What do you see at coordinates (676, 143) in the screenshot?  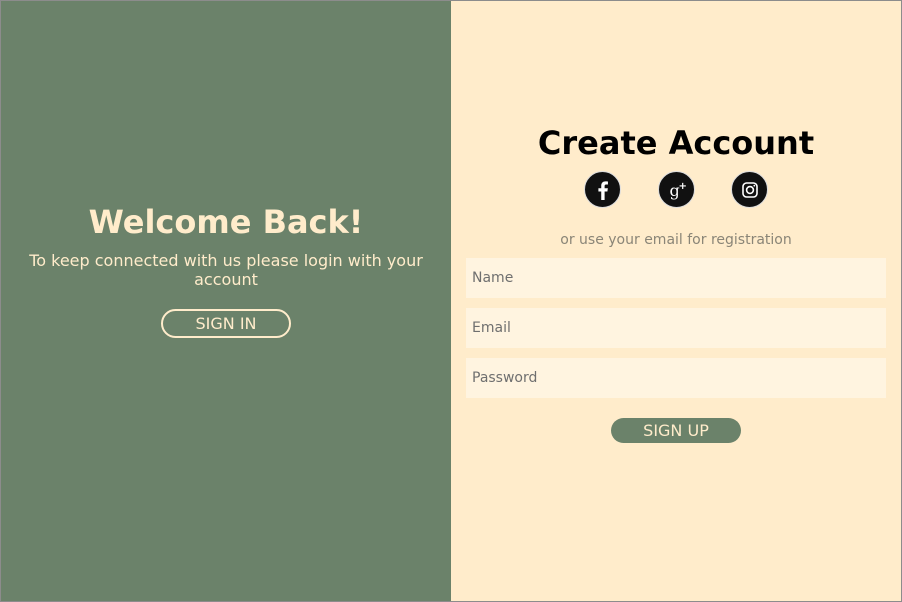 I see `create-account-title: Create Account` at bounding box center [676, 143].